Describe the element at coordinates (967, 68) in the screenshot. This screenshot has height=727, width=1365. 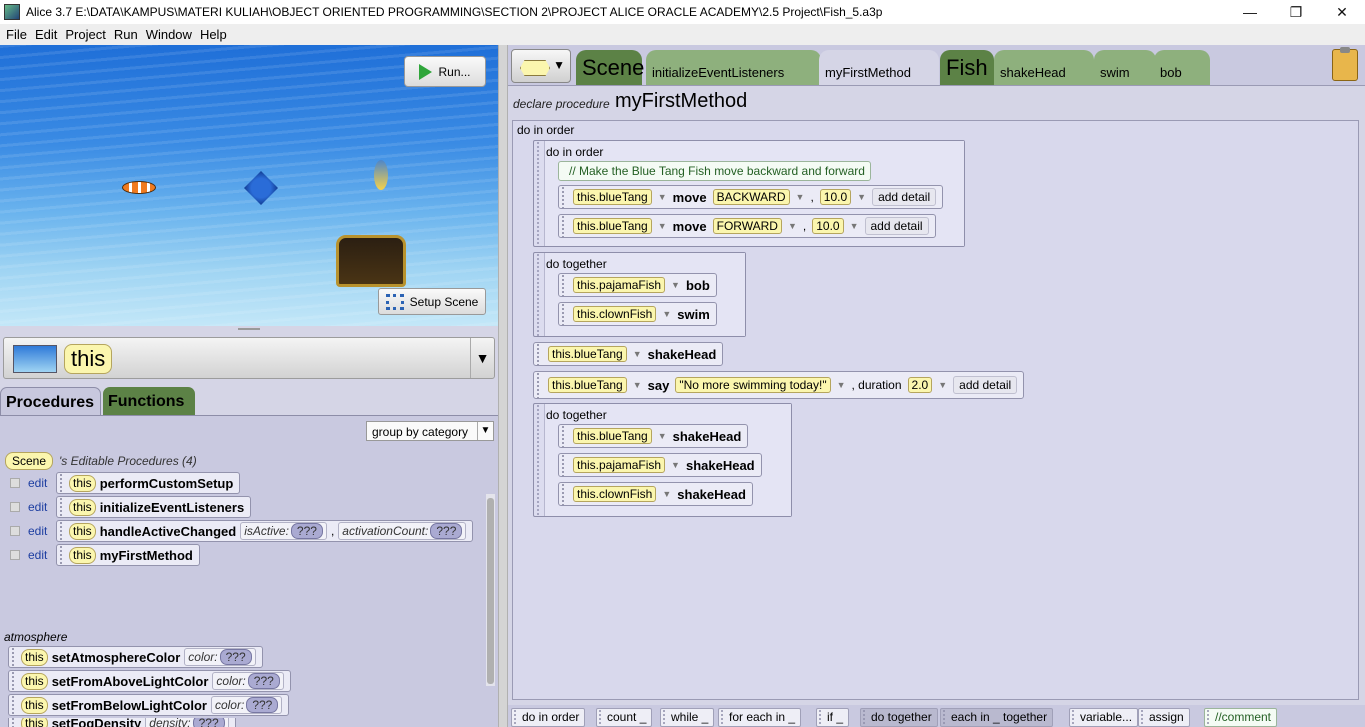
I see `tab-fish: Fish` at that location.